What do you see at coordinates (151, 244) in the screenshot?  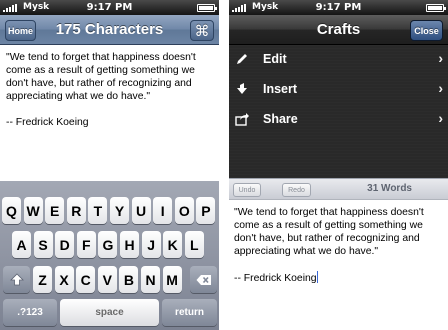 I see `key-j: J` at bounding box center [151, 244].